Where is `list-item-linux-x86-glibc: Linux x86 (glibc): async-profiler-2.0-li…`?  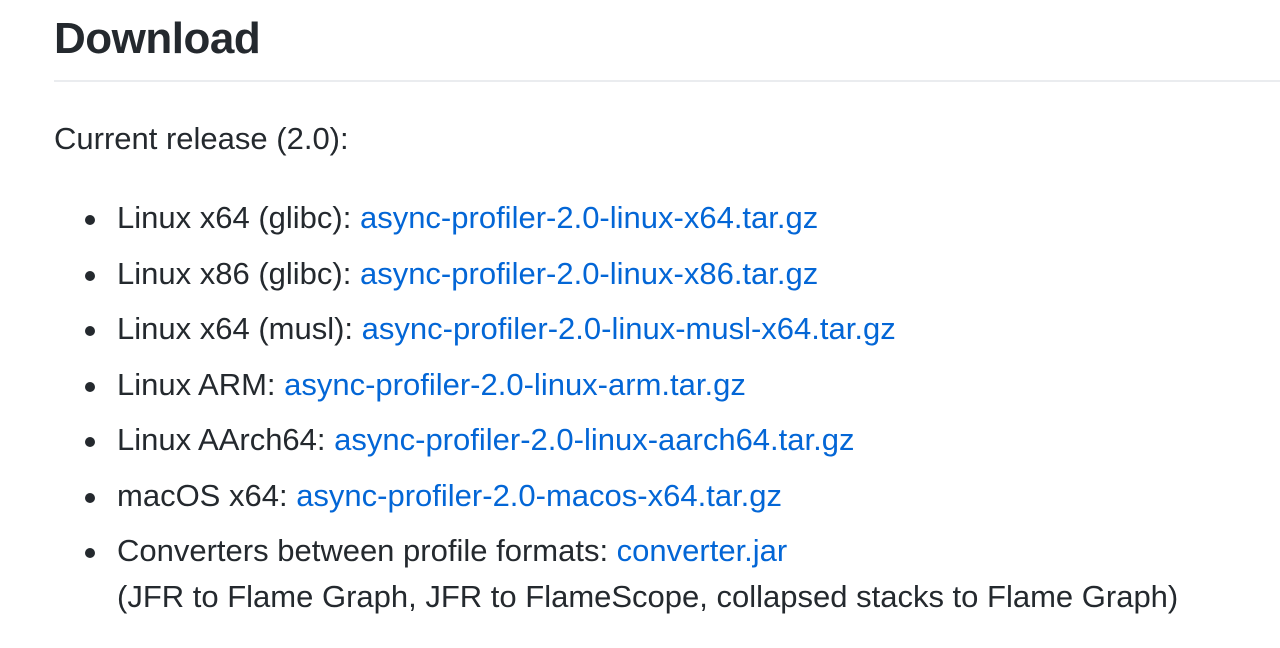 list-item-linux-x86-glibc: Linux x86 (glibc): async-profiler-2.0-li… is located at coordinates (616, 274).